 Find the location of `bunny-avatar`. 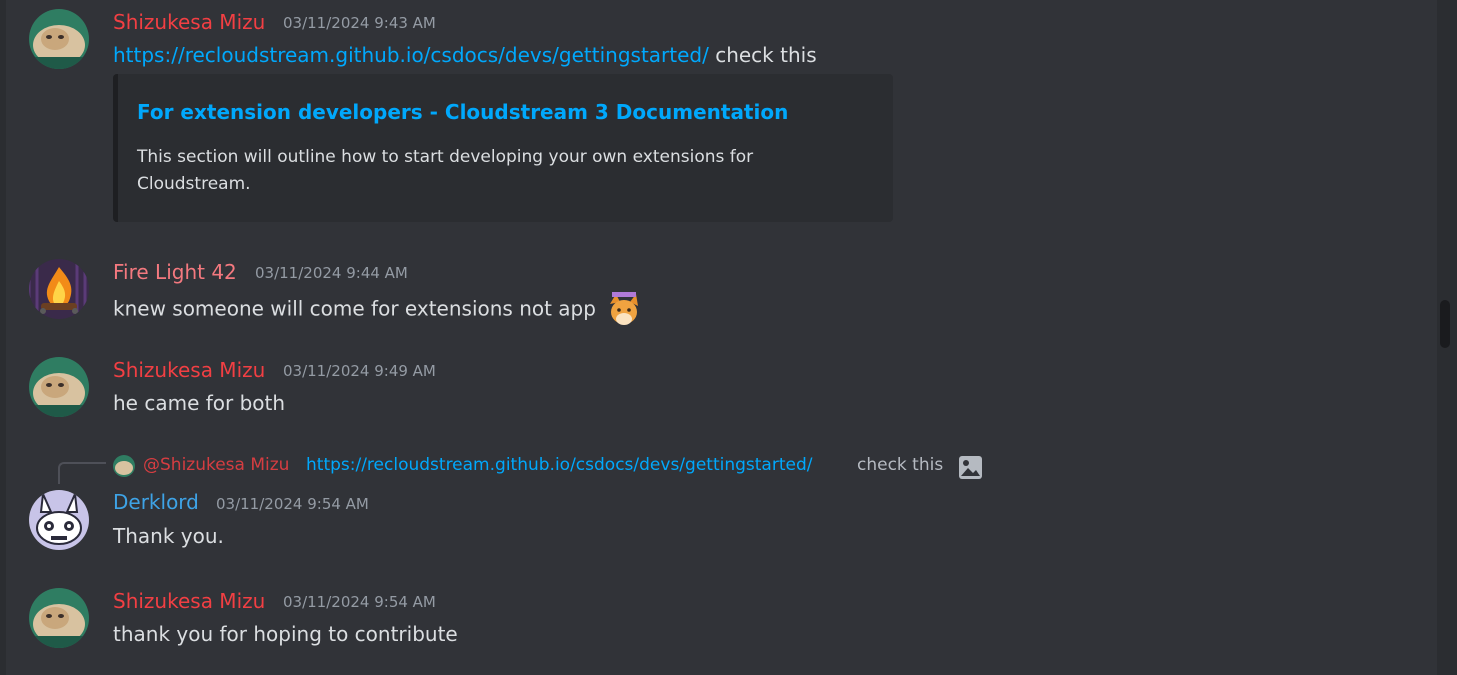

bunny-avatar is located at coordinates (59, 520).